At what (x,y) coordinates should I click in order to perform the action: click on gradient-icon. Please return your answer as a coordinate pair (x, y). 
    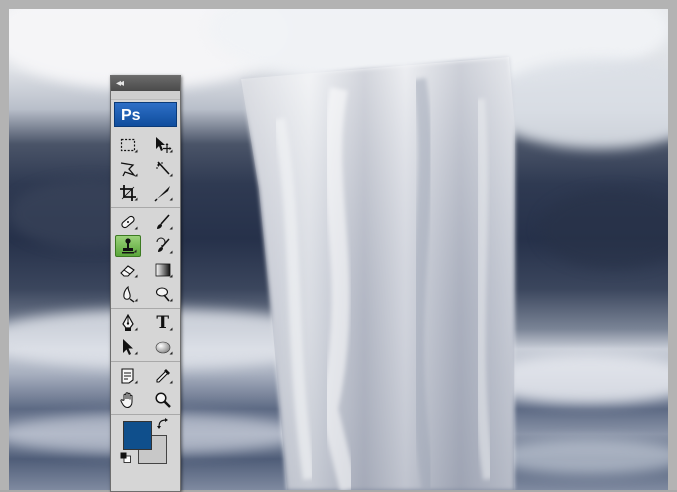
    Looking at the image, I should click on (163, 270).